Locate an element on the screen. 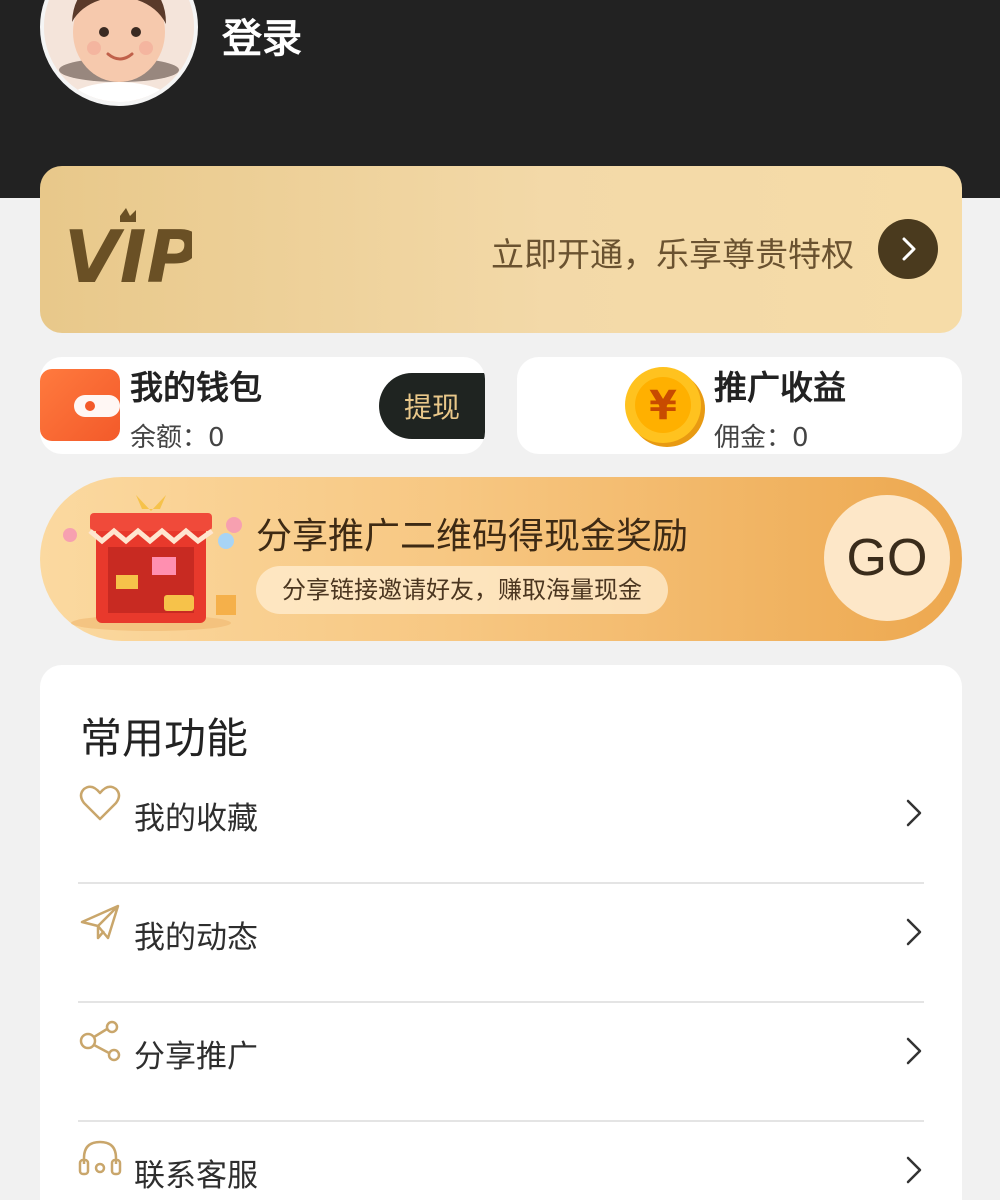 The width and height of the screenshot is (1000, 1200). gift-shop-icon is located at coordinates (151, 562).